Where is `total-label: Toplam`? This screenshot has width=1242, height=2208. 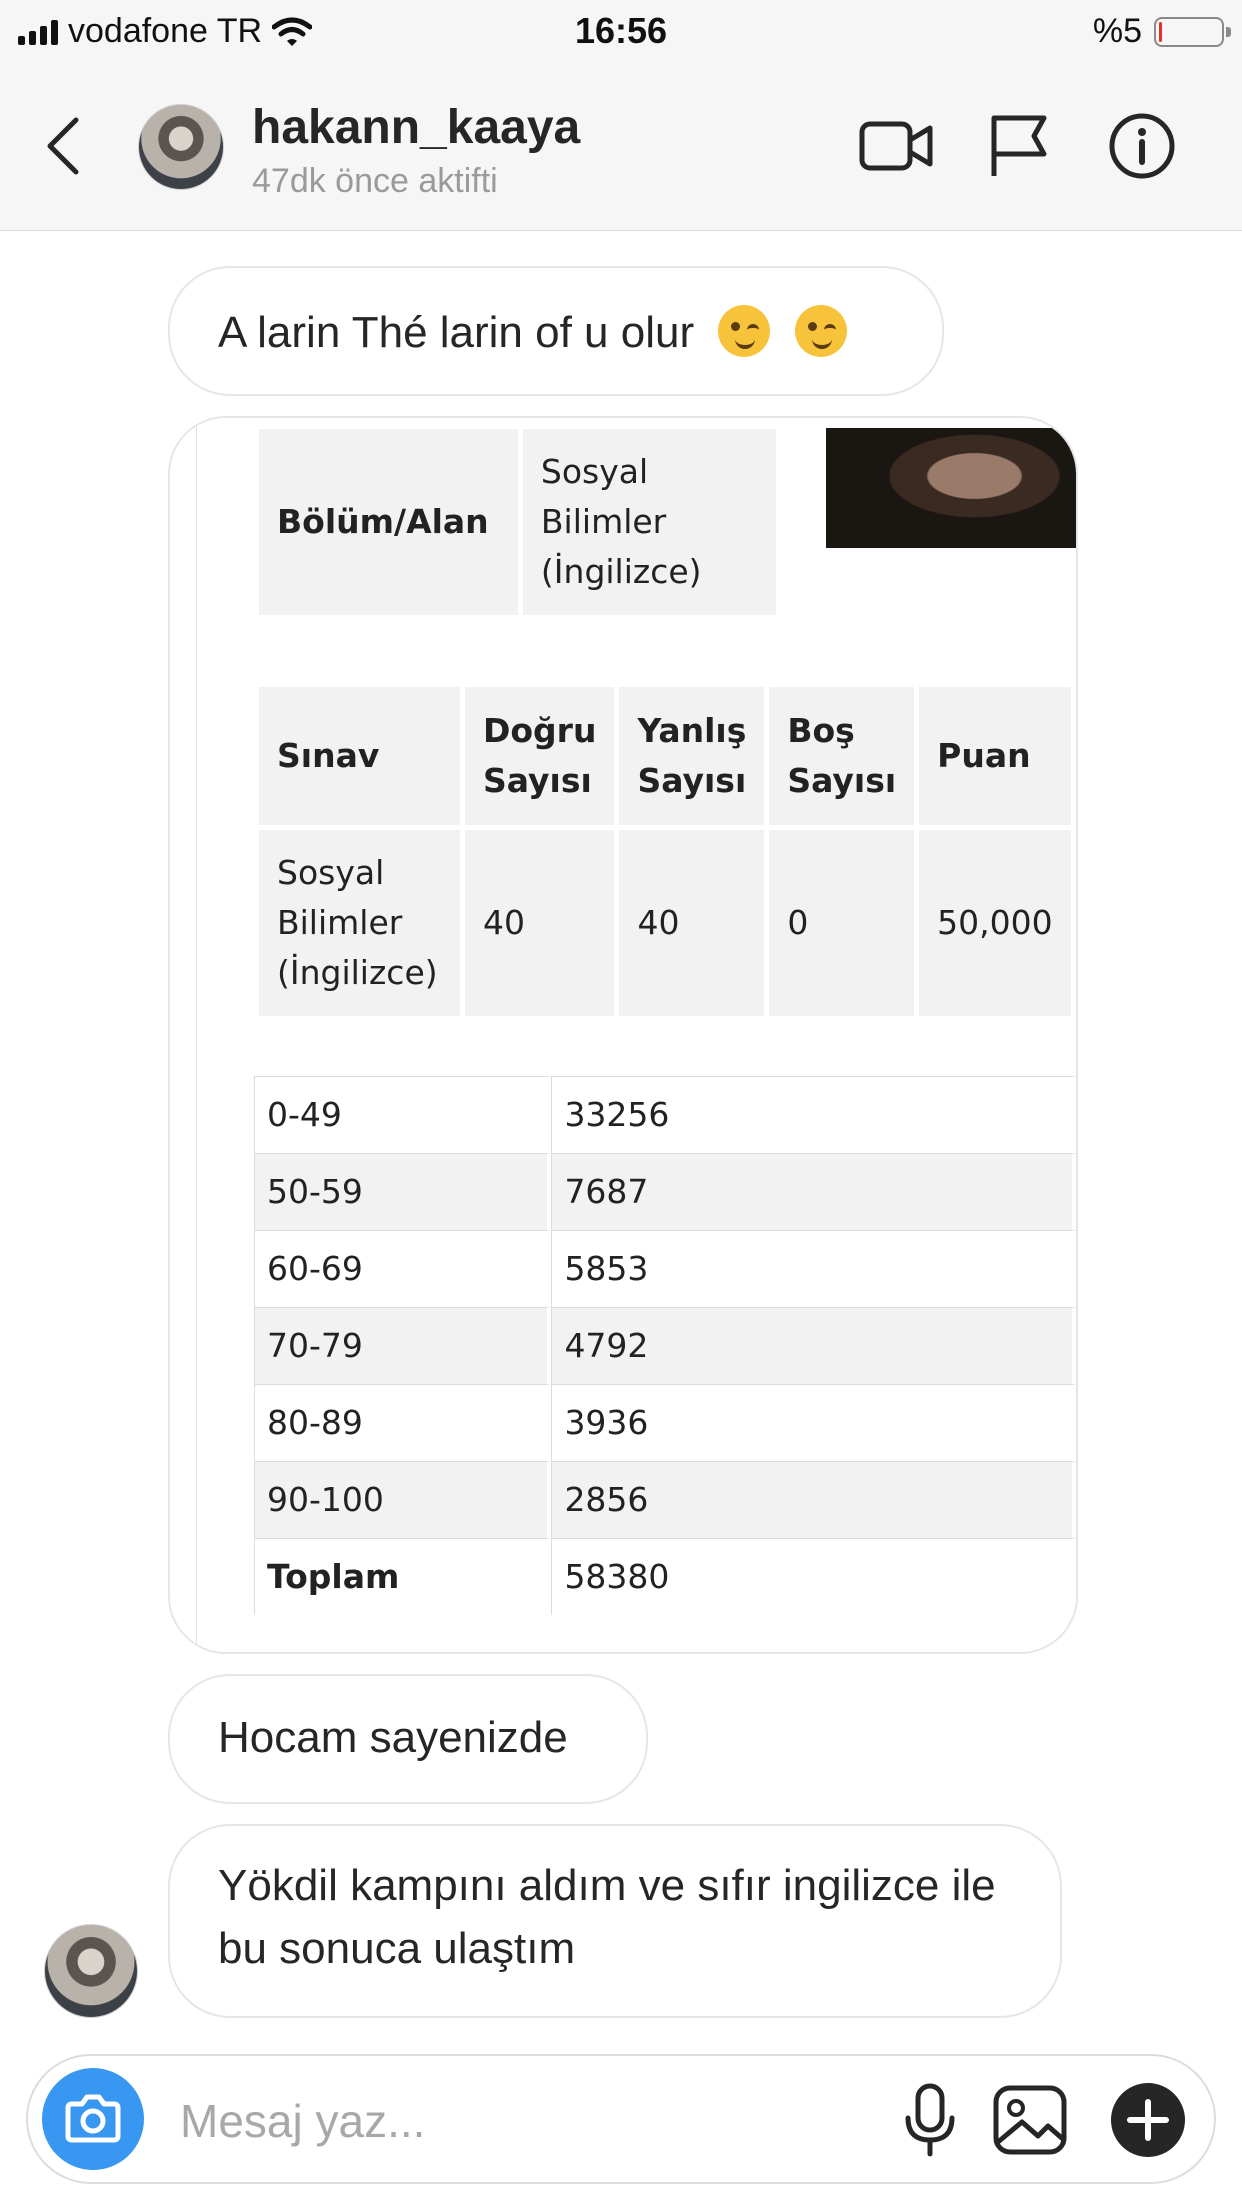 total-label: Toplam is located at coordinates (403, 1576).